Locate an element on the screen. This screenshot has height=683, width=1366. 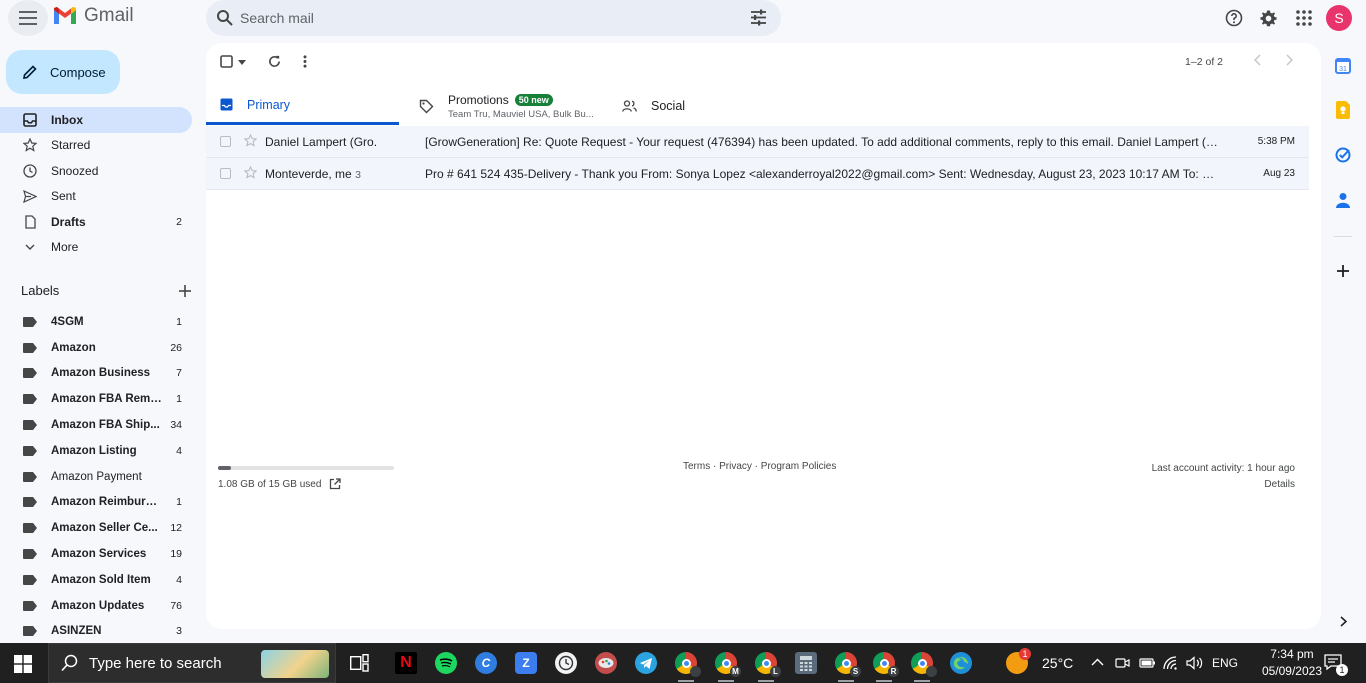
keep-button is located at coordinates (1343, 110).